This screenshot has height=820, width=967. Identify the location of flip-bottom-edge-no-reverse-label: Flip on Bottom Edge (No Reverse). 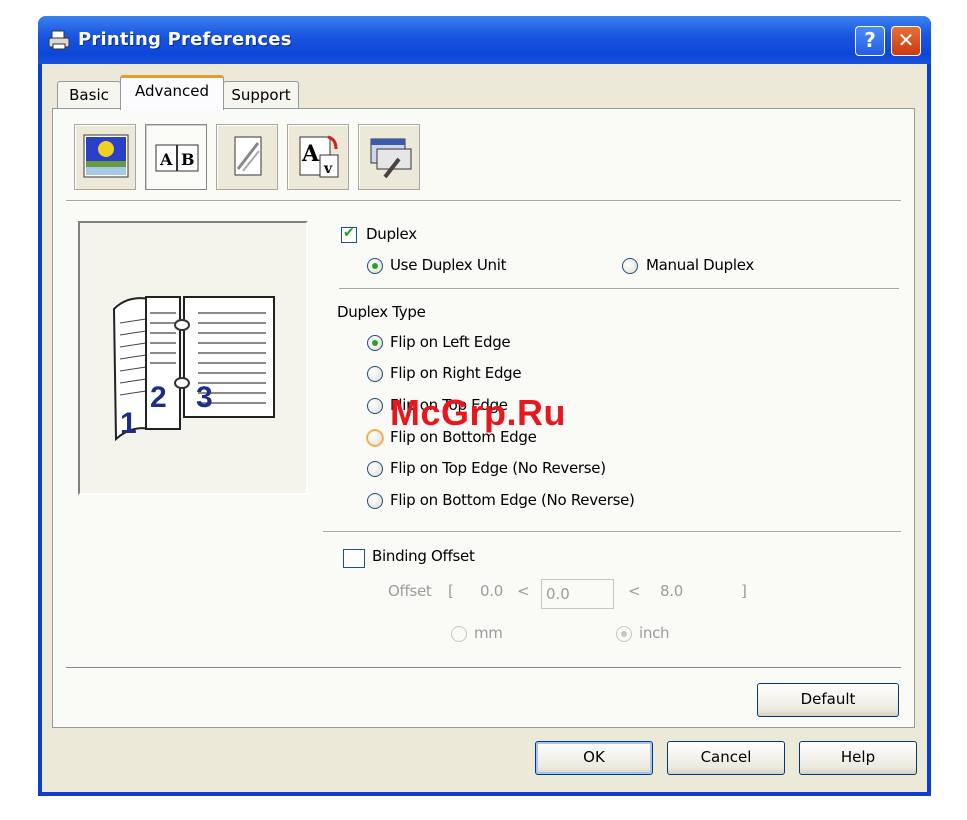
(512, 500).